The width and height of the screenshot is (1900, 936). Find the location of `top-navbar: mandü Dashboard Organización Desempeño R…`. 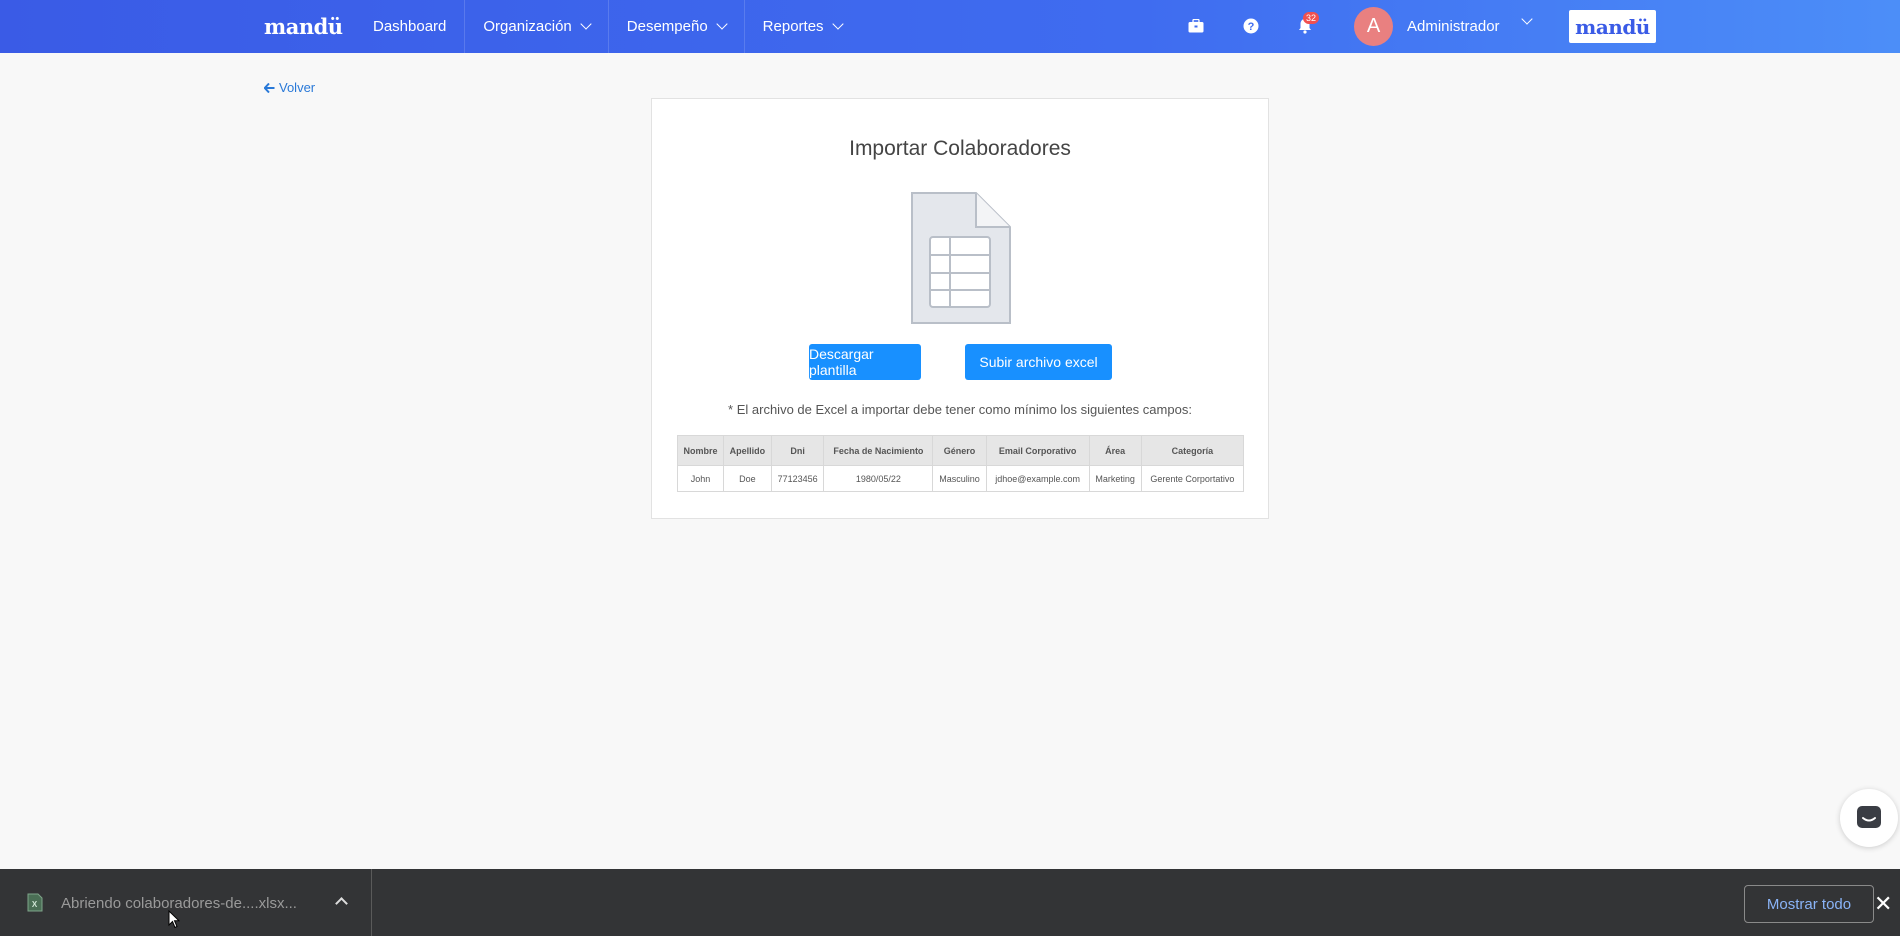

top-navbar: mandü Dashboard Organización Desempeño R… is located at coordinates (950, 26).